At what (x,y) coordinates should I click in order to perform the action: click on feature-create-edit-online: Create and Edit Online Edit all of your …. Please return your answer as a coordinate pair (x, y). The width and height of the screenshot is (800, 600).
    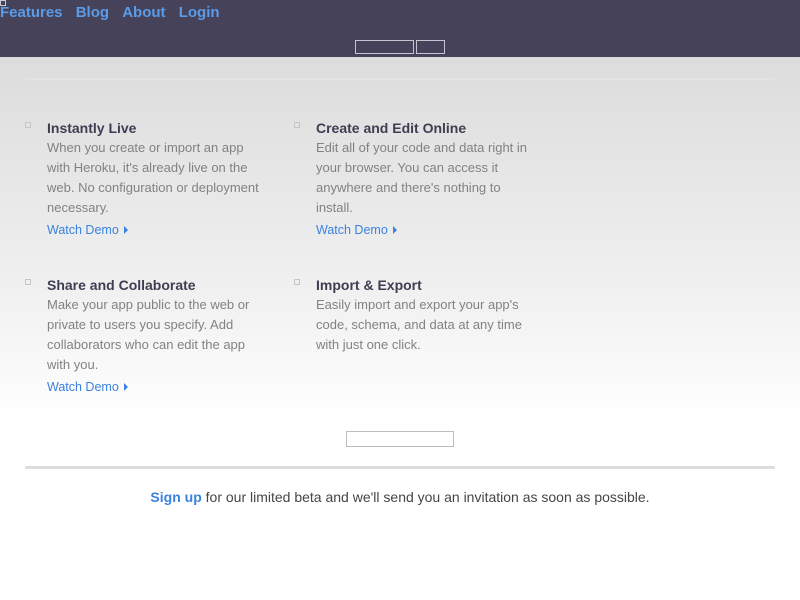
    Looking at the image, I should click on (412, 178).